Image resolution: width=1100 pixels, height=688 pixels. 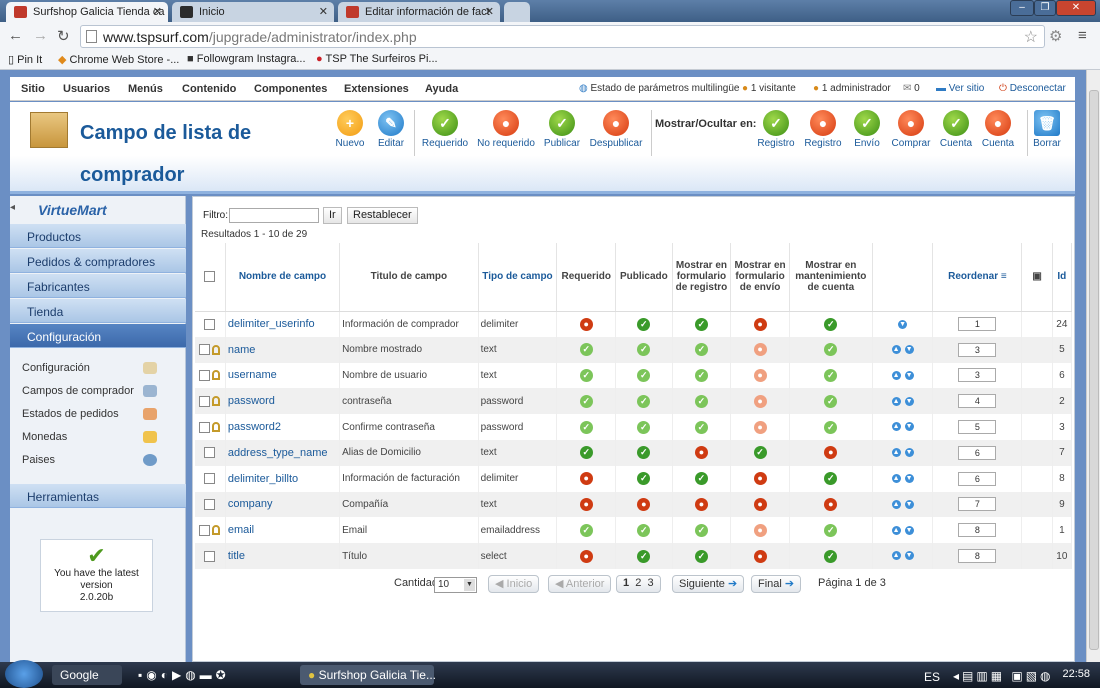 What do you see at coordinates (283, 349) in the screenshot?
I see `field-name-link: name` at bounding box center [283, 349].